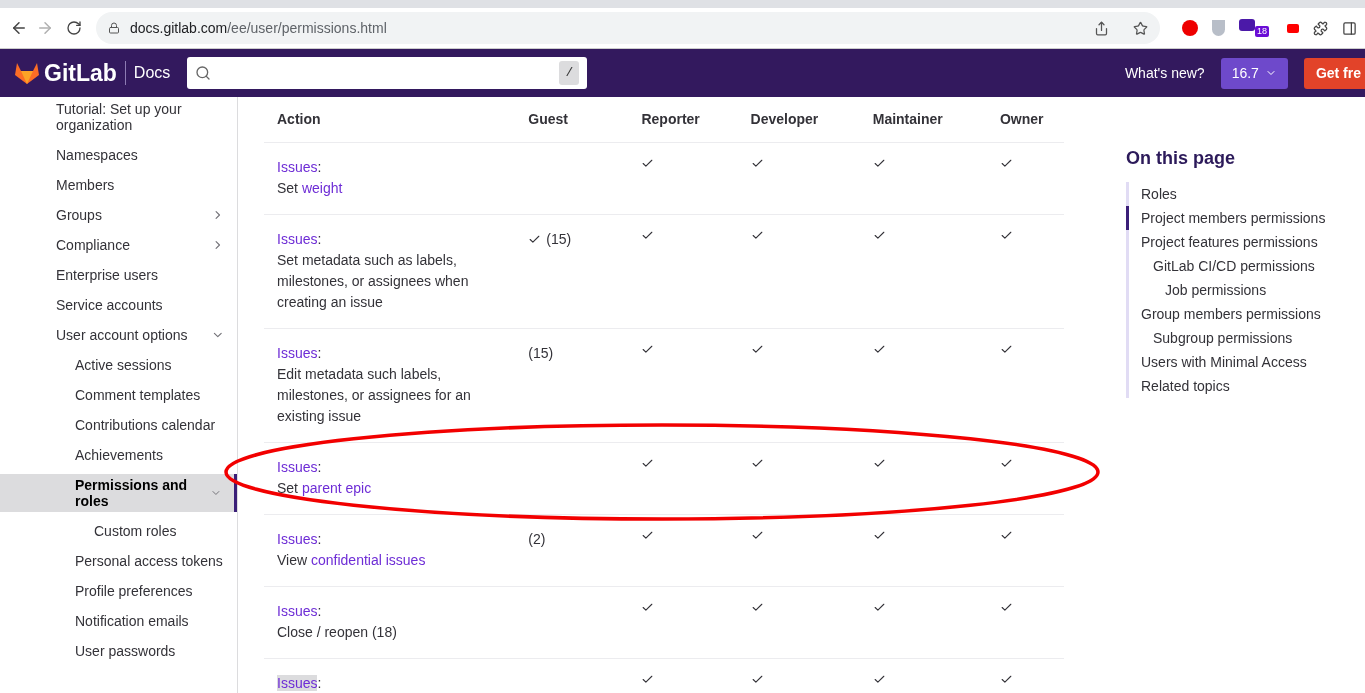 This screenshot has height=693, width=1365. What do you see at coordinates (387, 73) in the screenshot?
I see `search-field: /` at bounding box center [387, 73].